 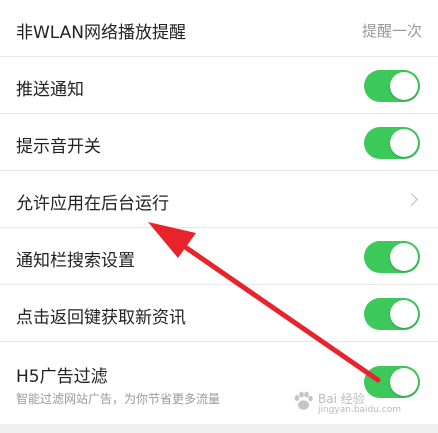 I want to click on back-refresh-toggle, so click(x=392, y=314).